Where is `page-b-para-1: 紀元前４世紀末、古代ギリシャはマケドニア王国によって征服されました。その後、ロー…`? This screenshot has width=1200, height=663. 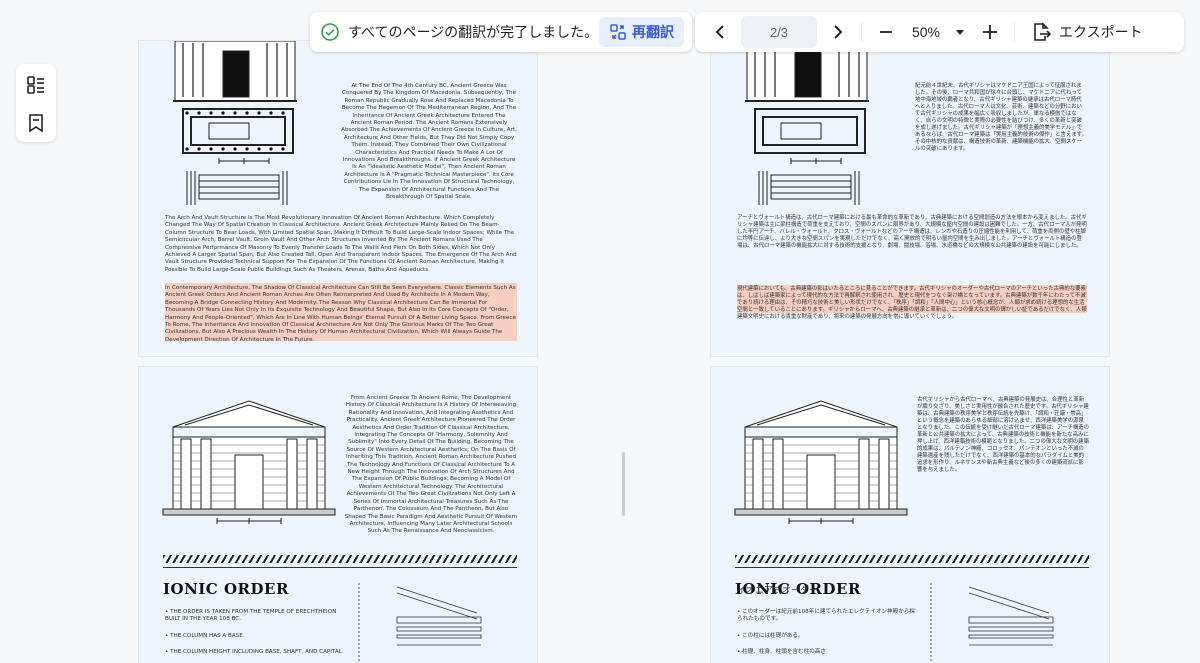 page-b-para-1: 紀元前４世紀末、古代ギリシャはマケドニア王国によって征服されました。その後、ロー… is located at coordinates (1001, 117).